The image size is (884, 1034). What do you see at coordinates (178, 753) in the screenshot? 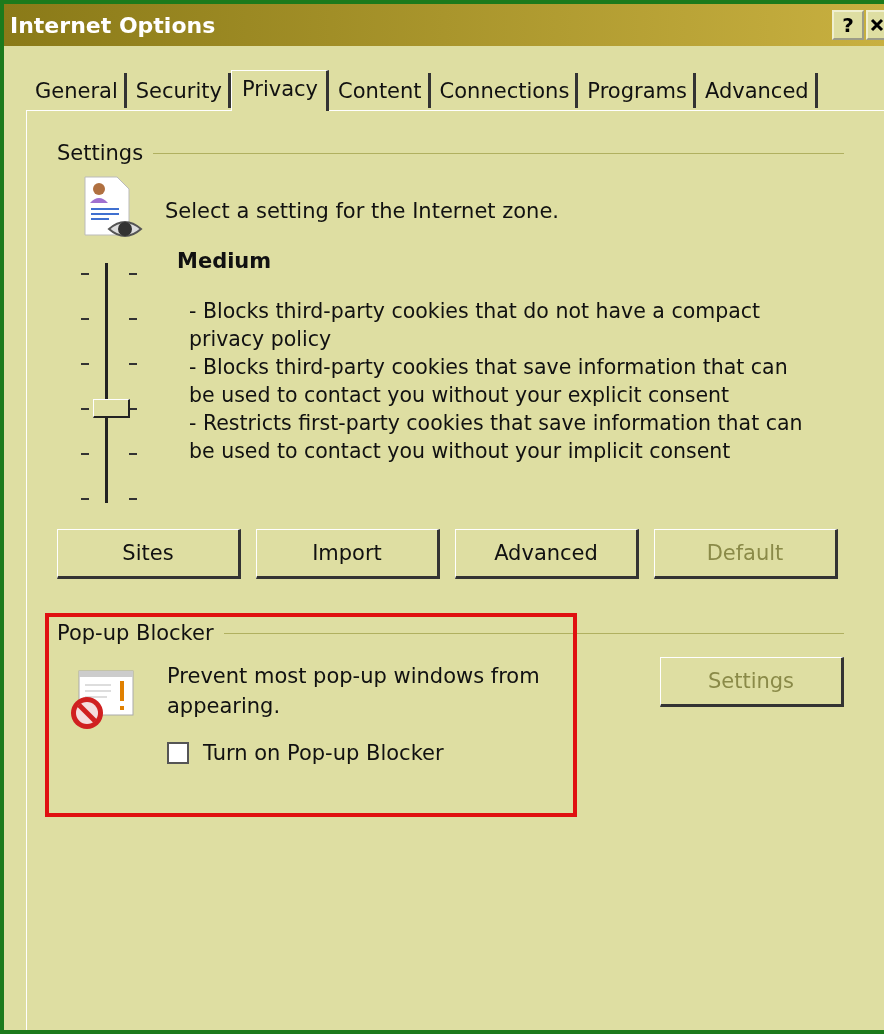
I see `checkbox` at bounding box center [178, 753].